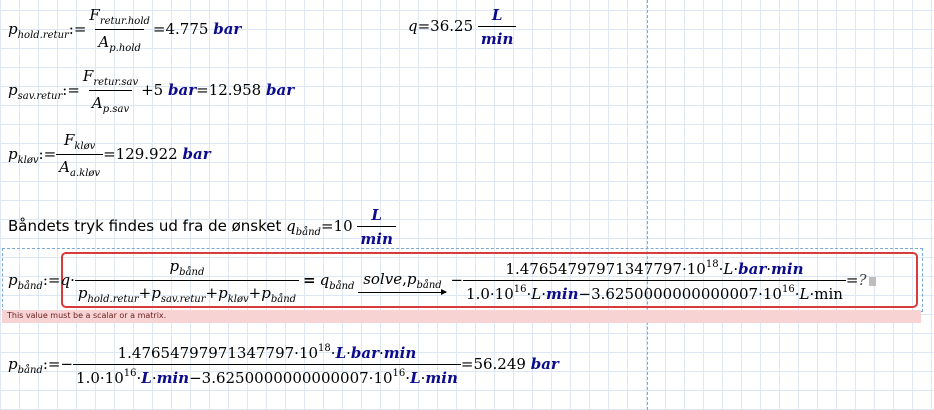  What do you see at coordinates (429, 285) in the screenshot?
I see `keyword-var-subscript: bånd` at bounding box center [429, 285].